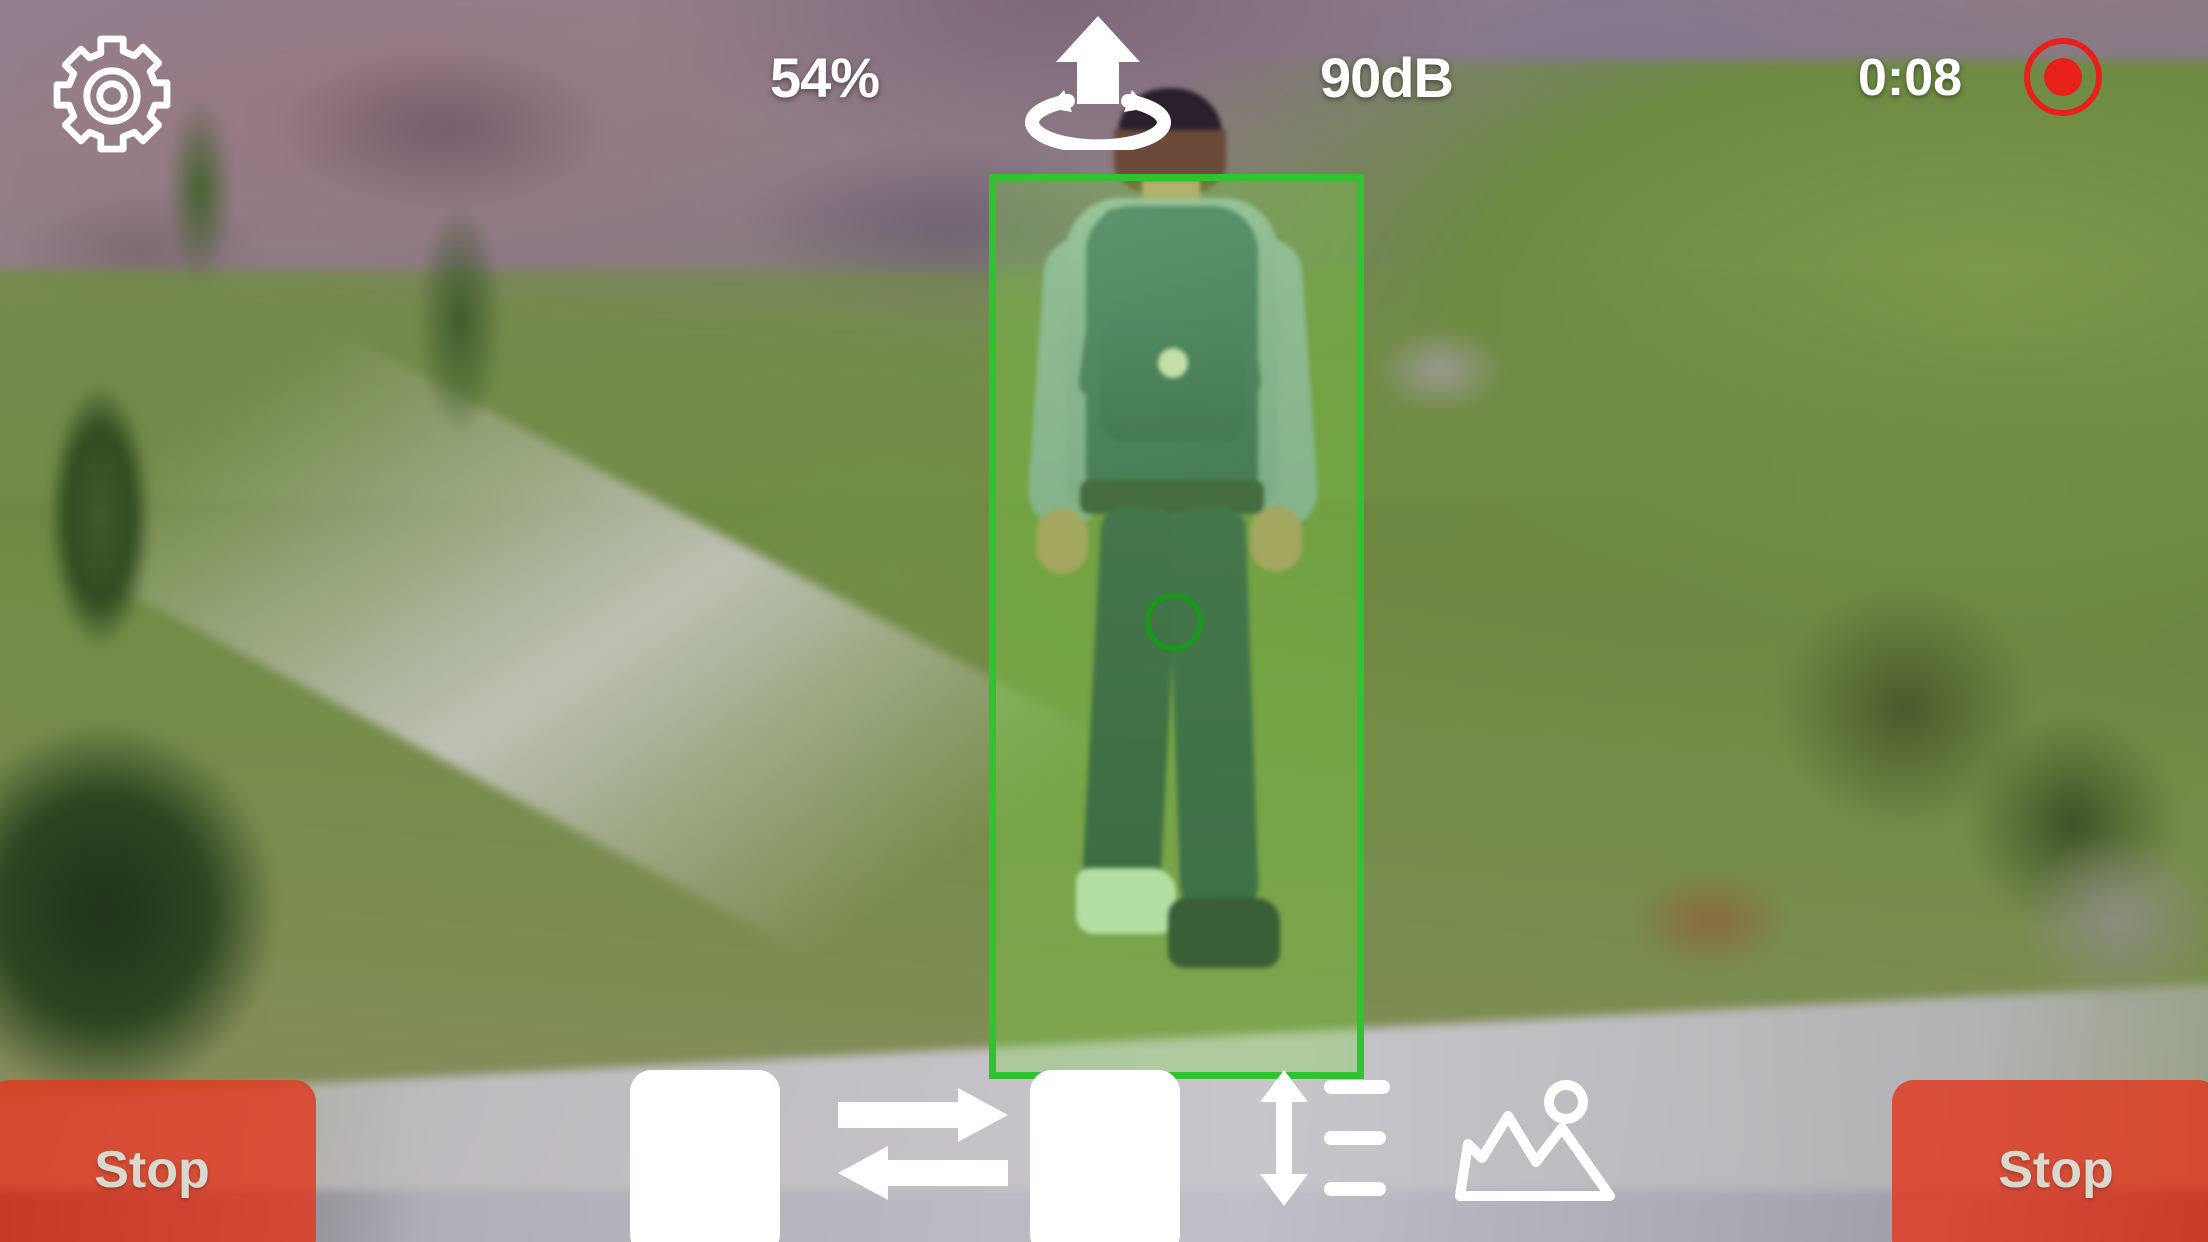 The image size is (2208, 1242). I want to click on stop-button-left: Stop, so click(158, 1161).